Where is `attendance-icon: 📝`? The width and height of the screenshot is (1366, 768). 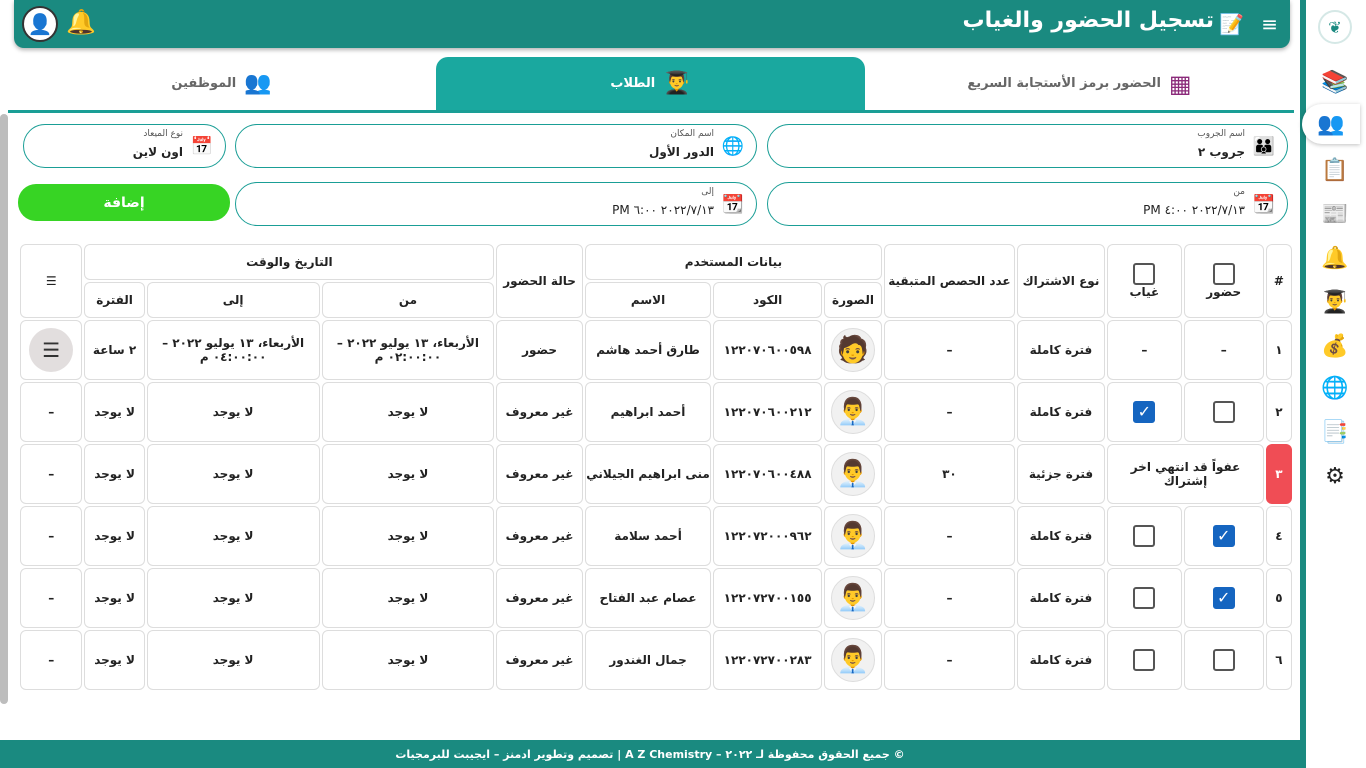 attendance-icon: 📝 is located at coordinates (1231, 24).